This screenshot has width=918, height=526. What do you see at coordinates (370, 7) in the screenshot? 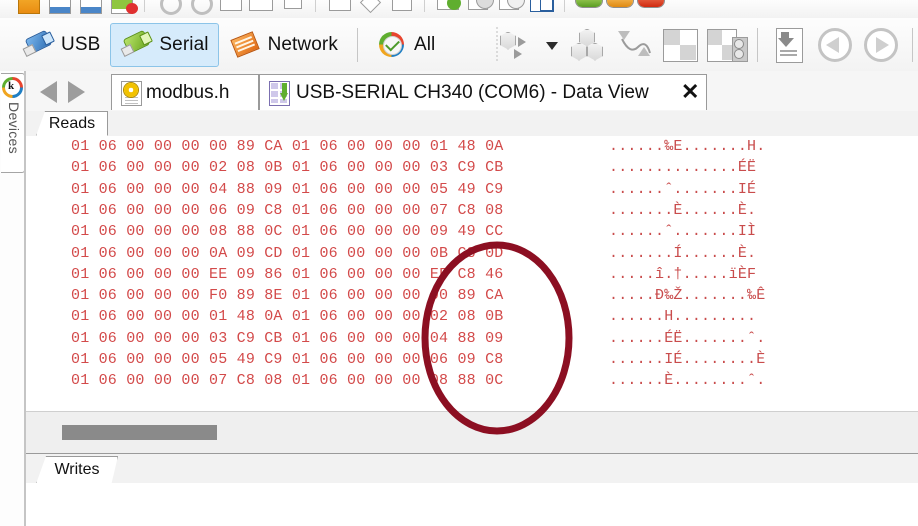
I see `diamond-icon` at bounding box center [370, 7].